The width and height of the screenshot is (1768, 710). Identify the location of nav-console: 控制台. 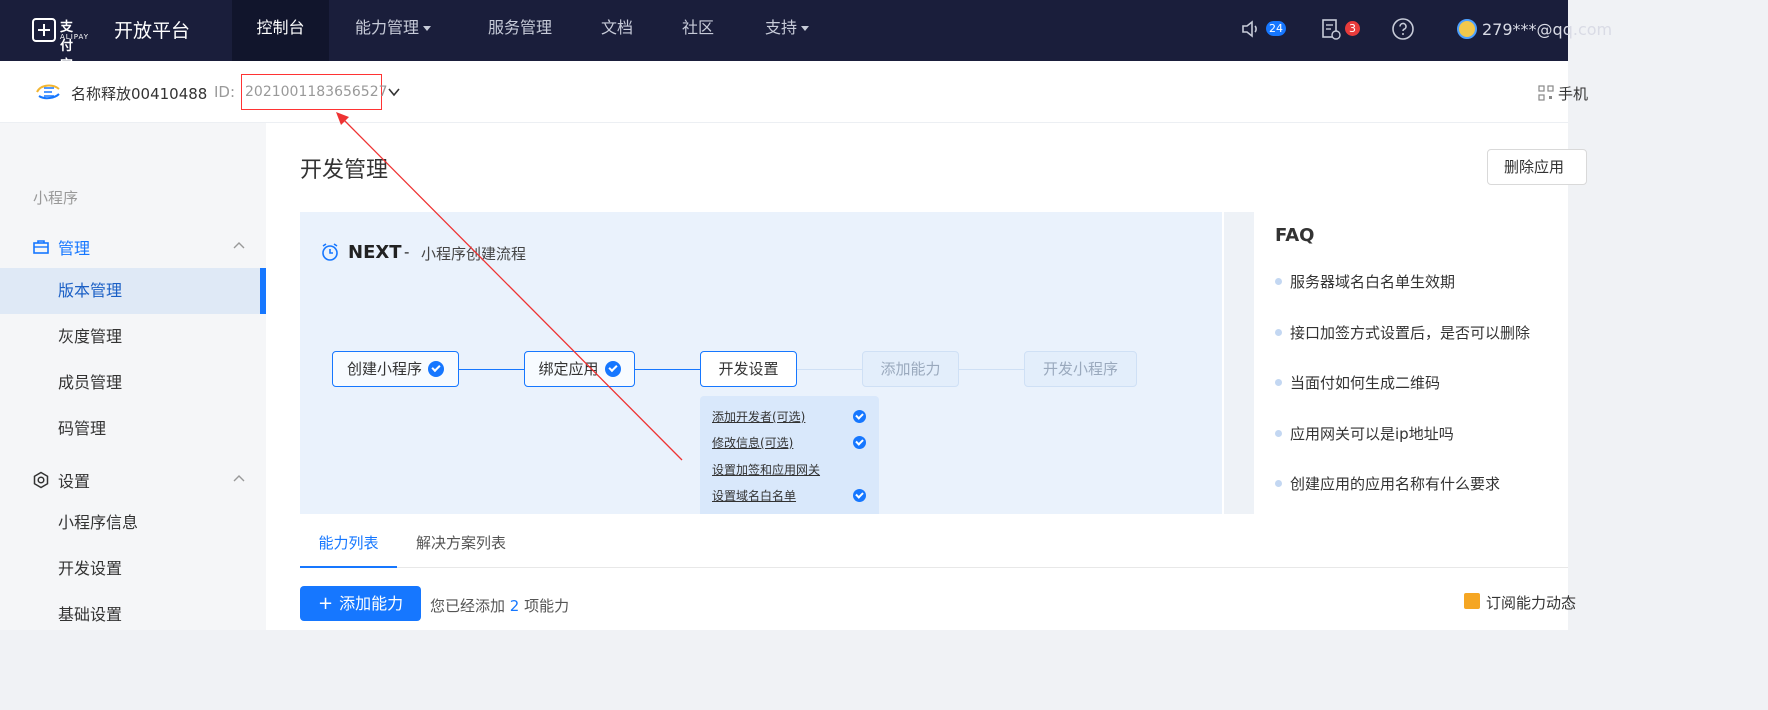
(280, 30).